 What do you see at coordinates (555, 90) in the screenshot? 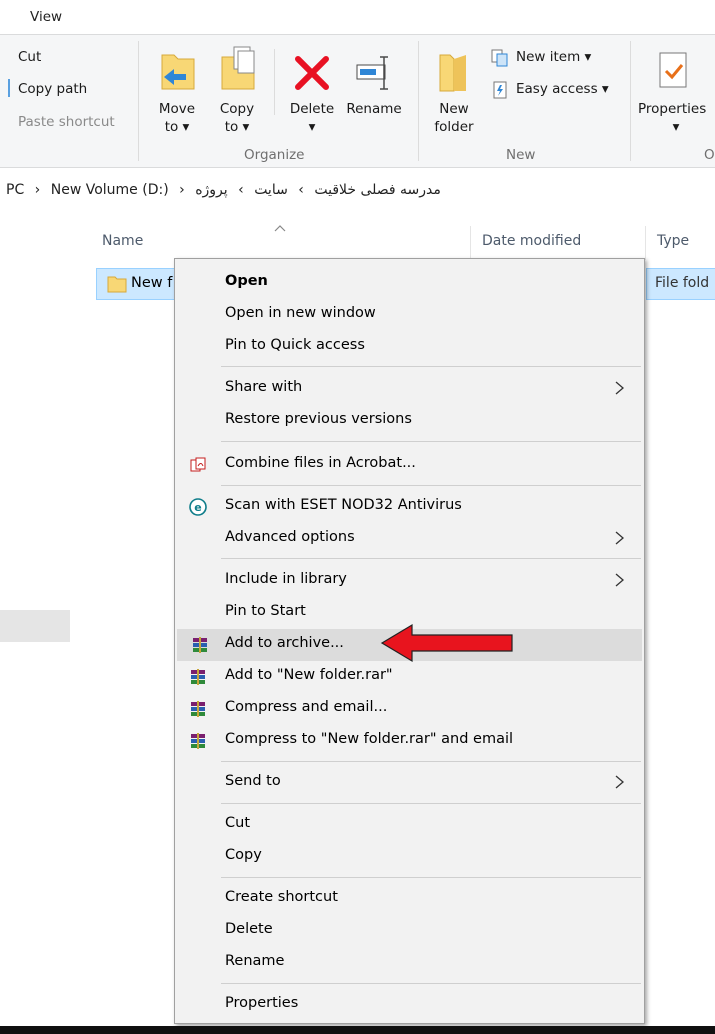
I see `easy-access-button: Easy access ▾` at bounding box center [555, 90].